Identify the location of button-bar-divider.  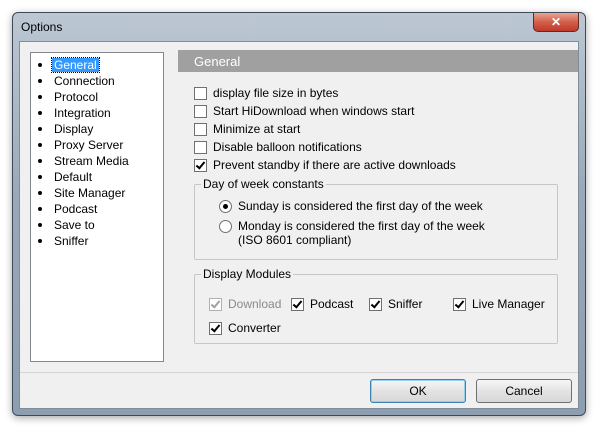
(299, 372).